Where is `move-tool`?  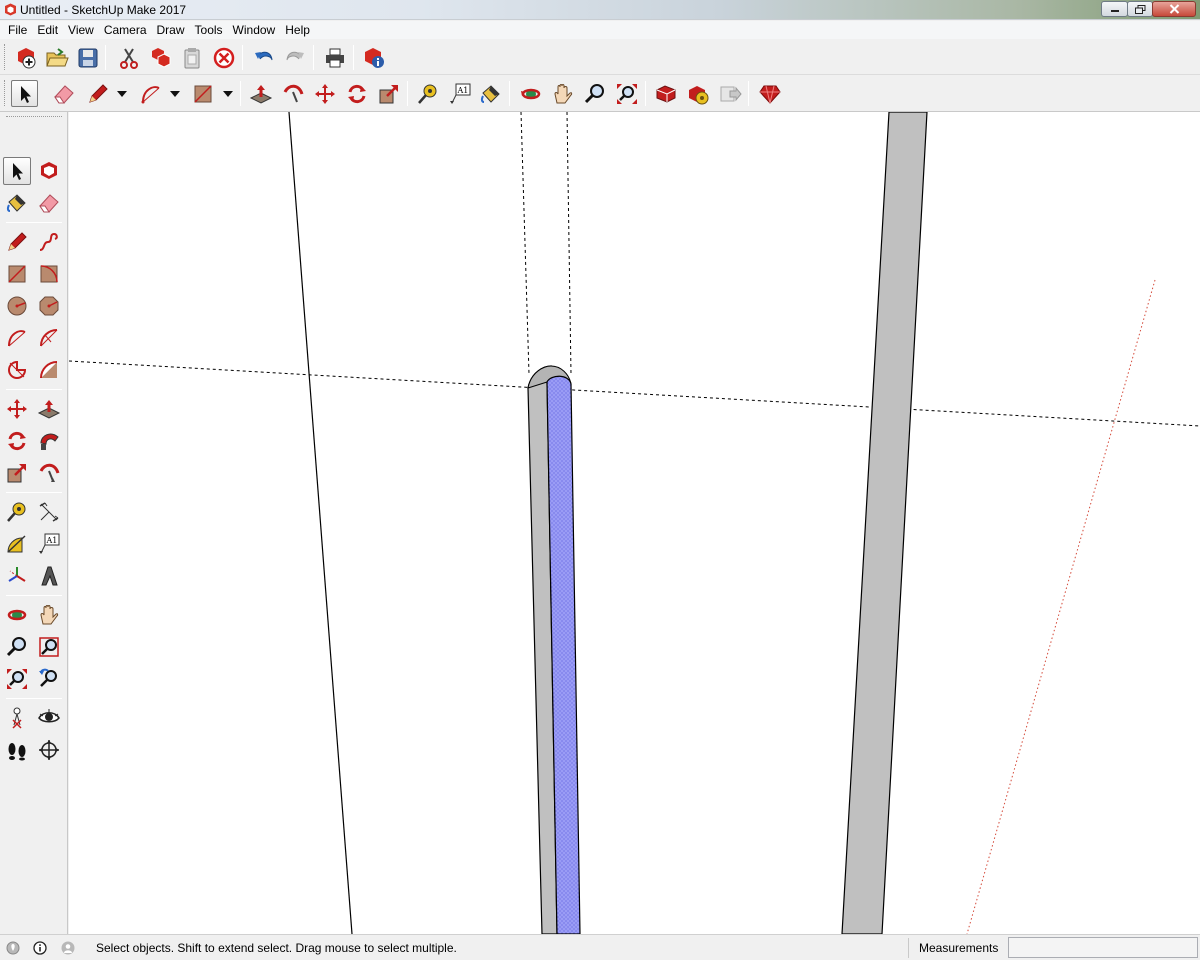
move-tool is located at coordinates (17, 409).